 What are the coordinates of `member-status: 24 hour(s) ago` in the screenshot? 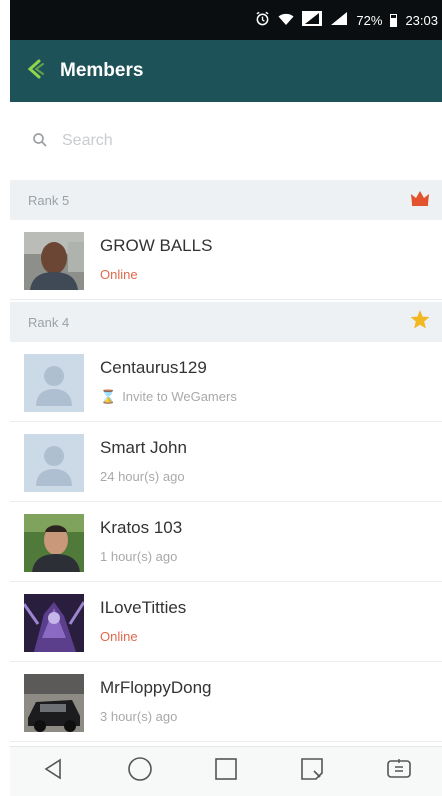 It's located at (142, 476).